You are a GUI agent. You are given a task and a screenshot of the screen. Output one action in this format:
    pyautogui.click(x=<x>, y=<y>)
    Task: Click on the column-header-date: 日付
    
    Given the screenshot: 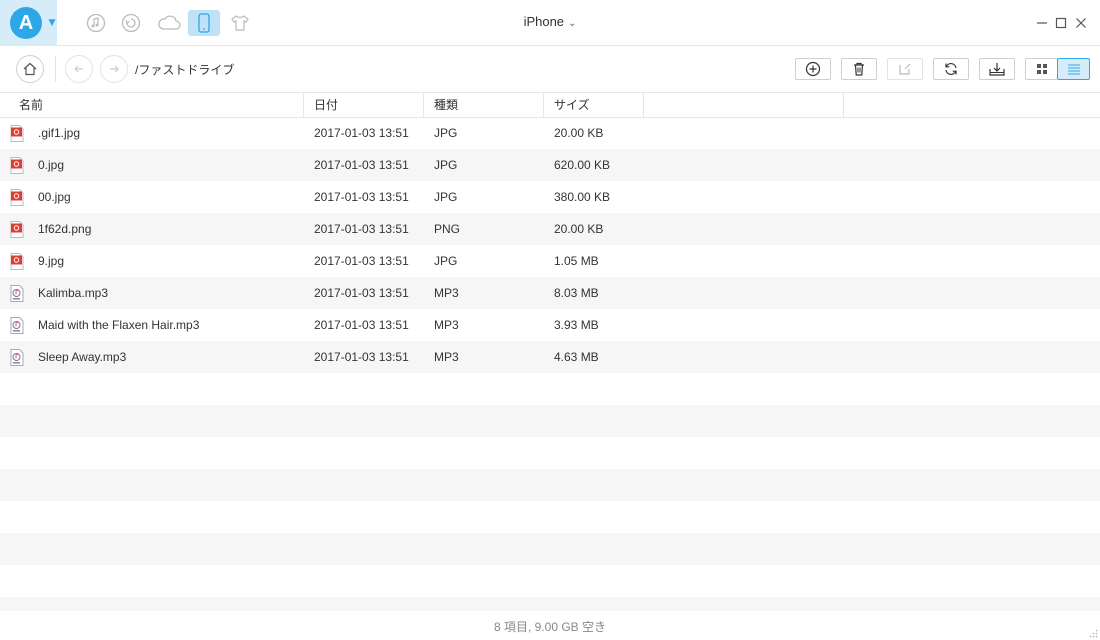 What is the action you would take?
    pyautogui.click(x=364, y=105)
    